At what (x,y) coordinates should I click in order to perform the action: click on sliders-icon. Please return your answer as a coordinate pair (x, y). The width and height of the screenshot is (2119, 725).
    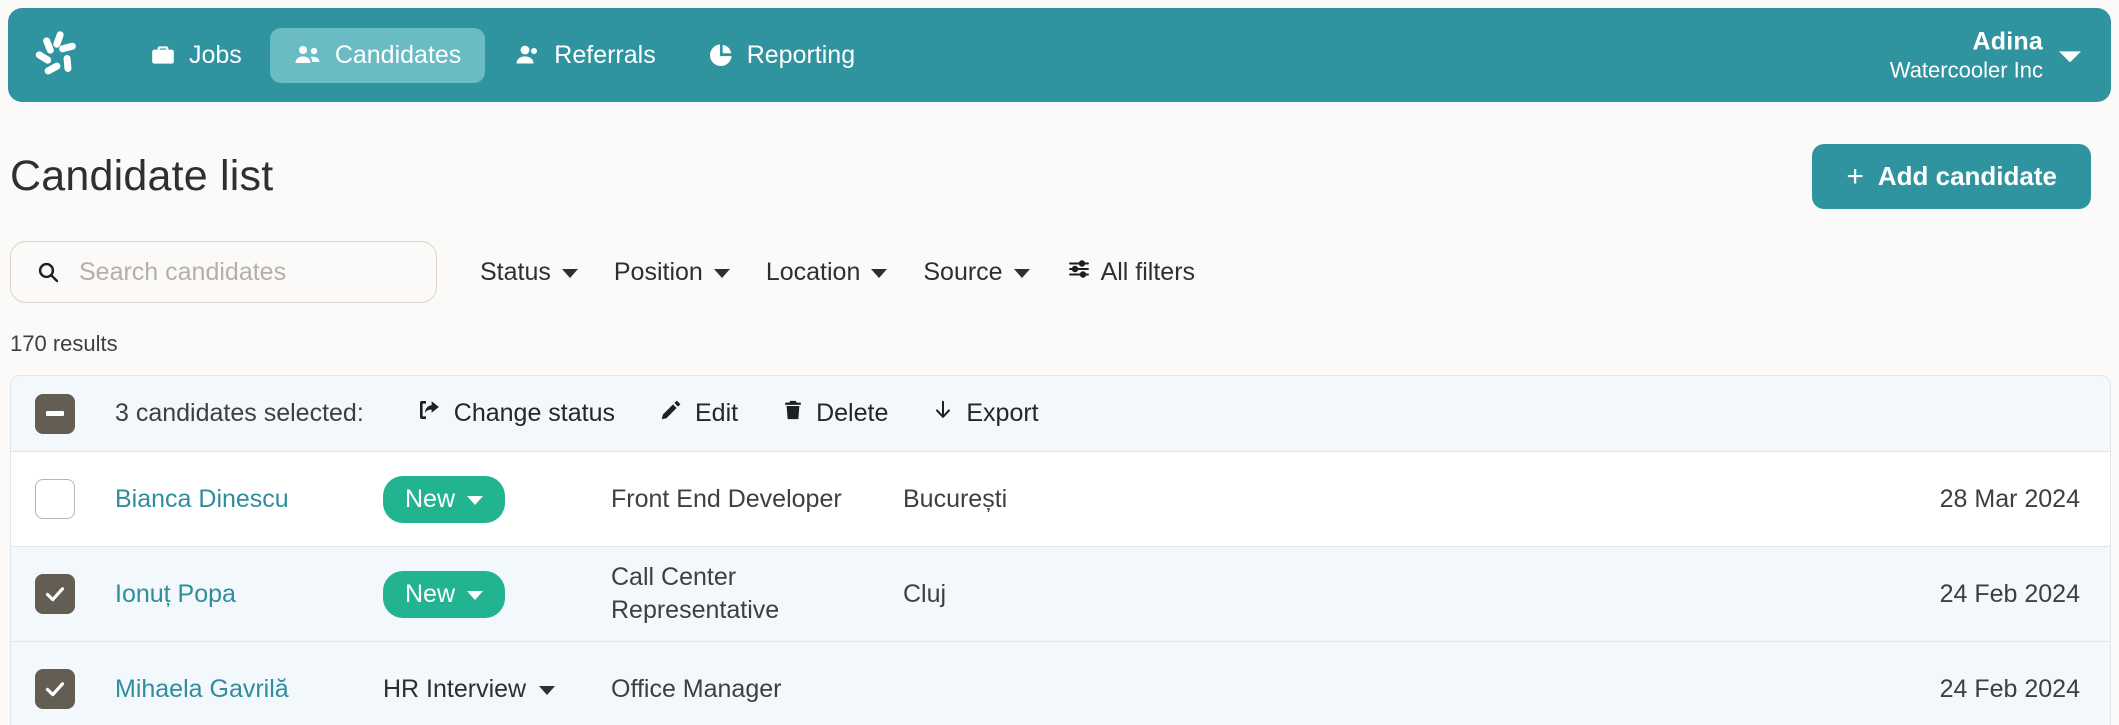
    Looking at the image, I should click on (1079, 272).